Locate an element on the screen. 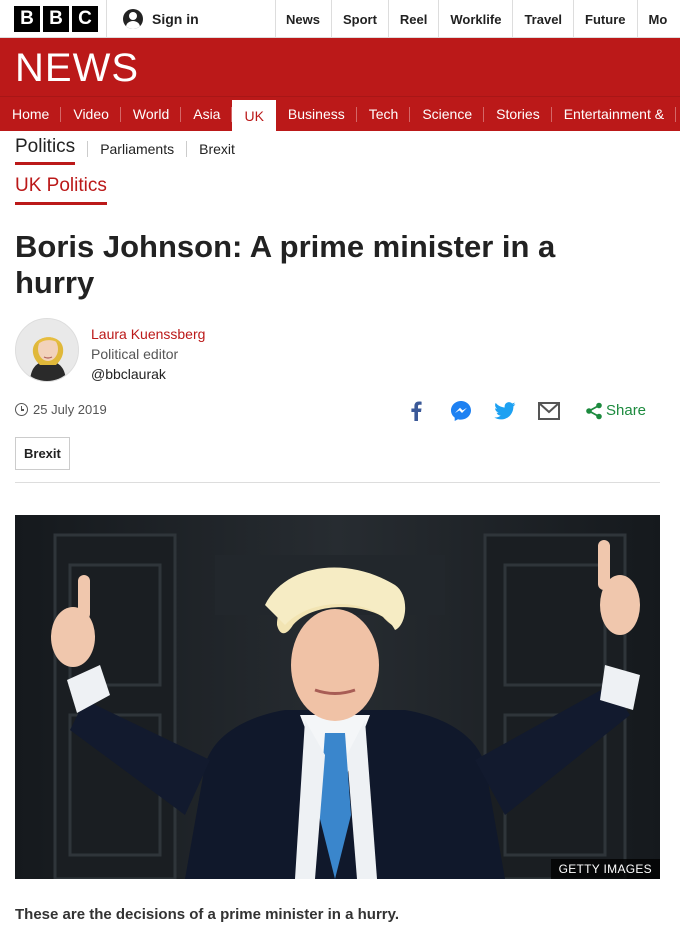 This screenshot has width=680, height=937. top-nav-travel: Travel is located at coordinates (544, 19).